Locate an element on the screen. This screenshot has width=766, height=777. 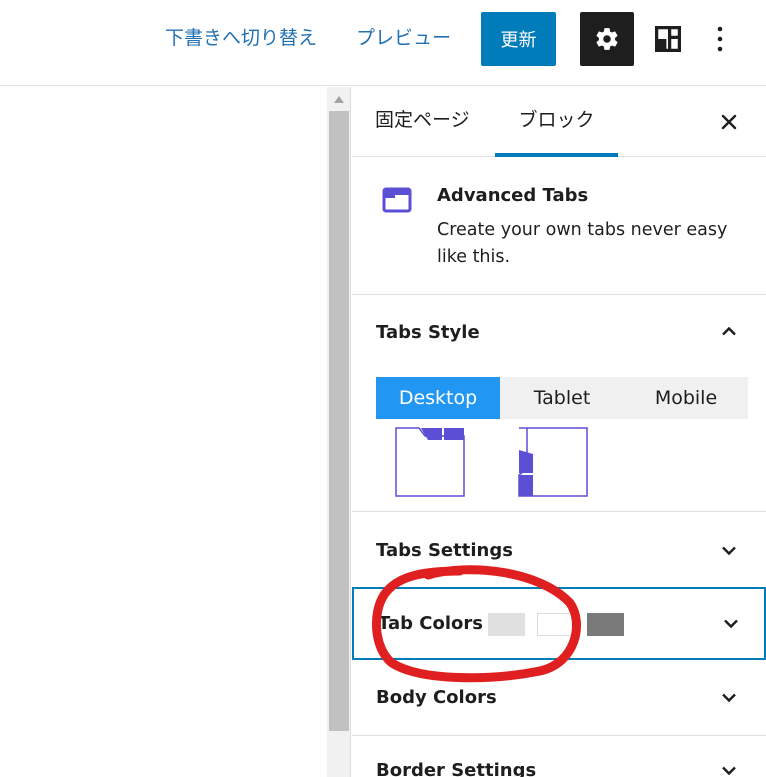
close-sidebar-button is located at coordinates (729, 122).